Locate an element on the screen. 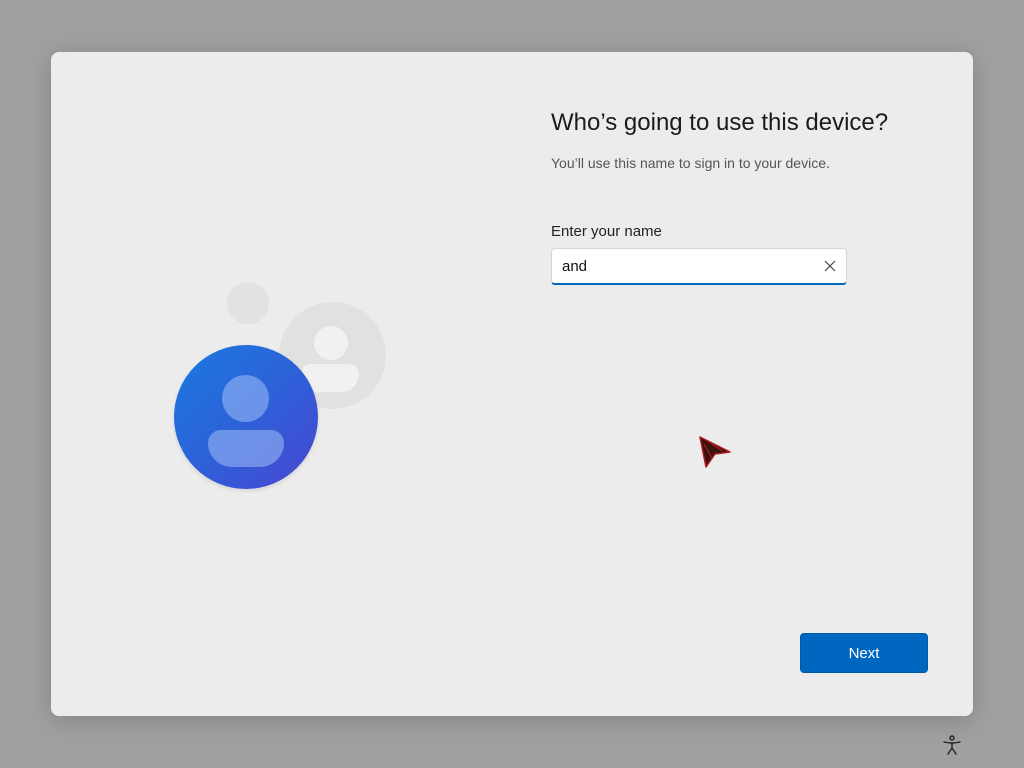  name-field-label: Enter your name is located at coordinates (606, 231).